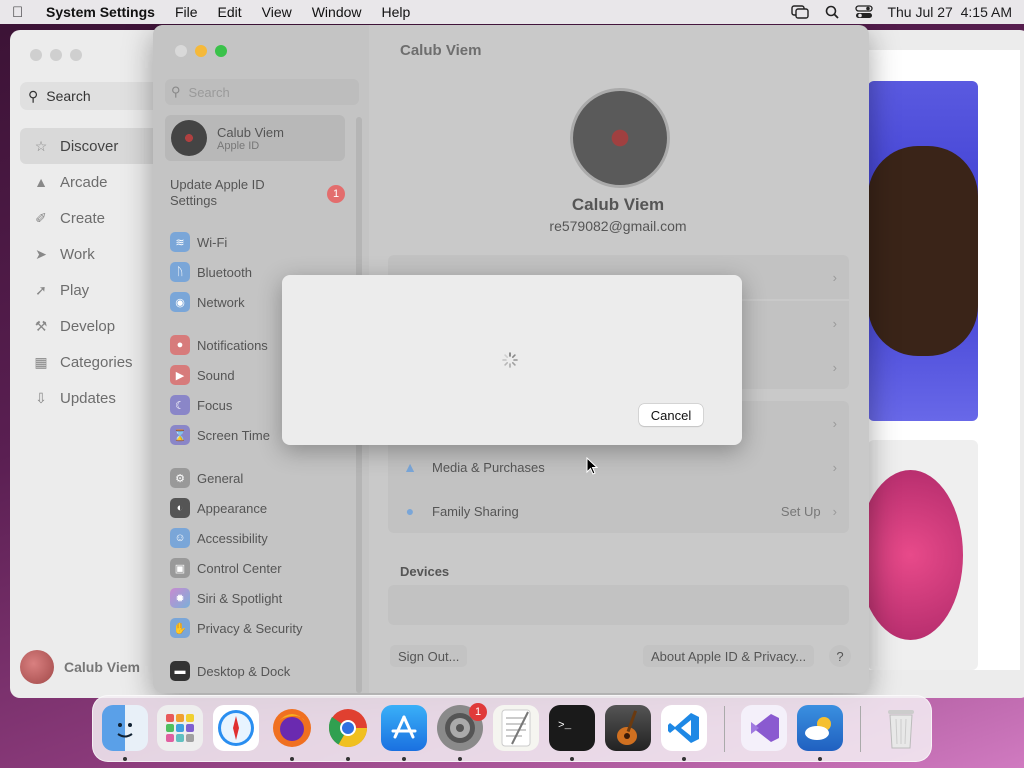 The width and height of the screenshot is (1024, 768). I want to click on menu-file: File, so click(186, 12).